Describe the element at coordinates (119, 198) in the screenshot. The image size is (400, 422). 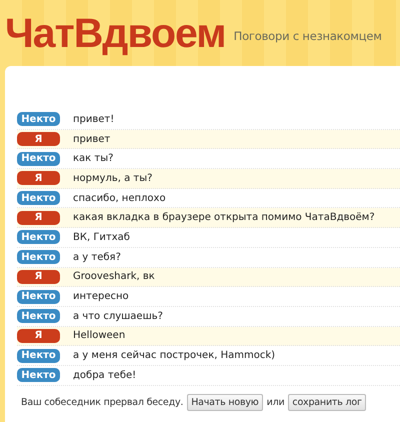
I see `message-text: спасибо, неплохо` at that location.